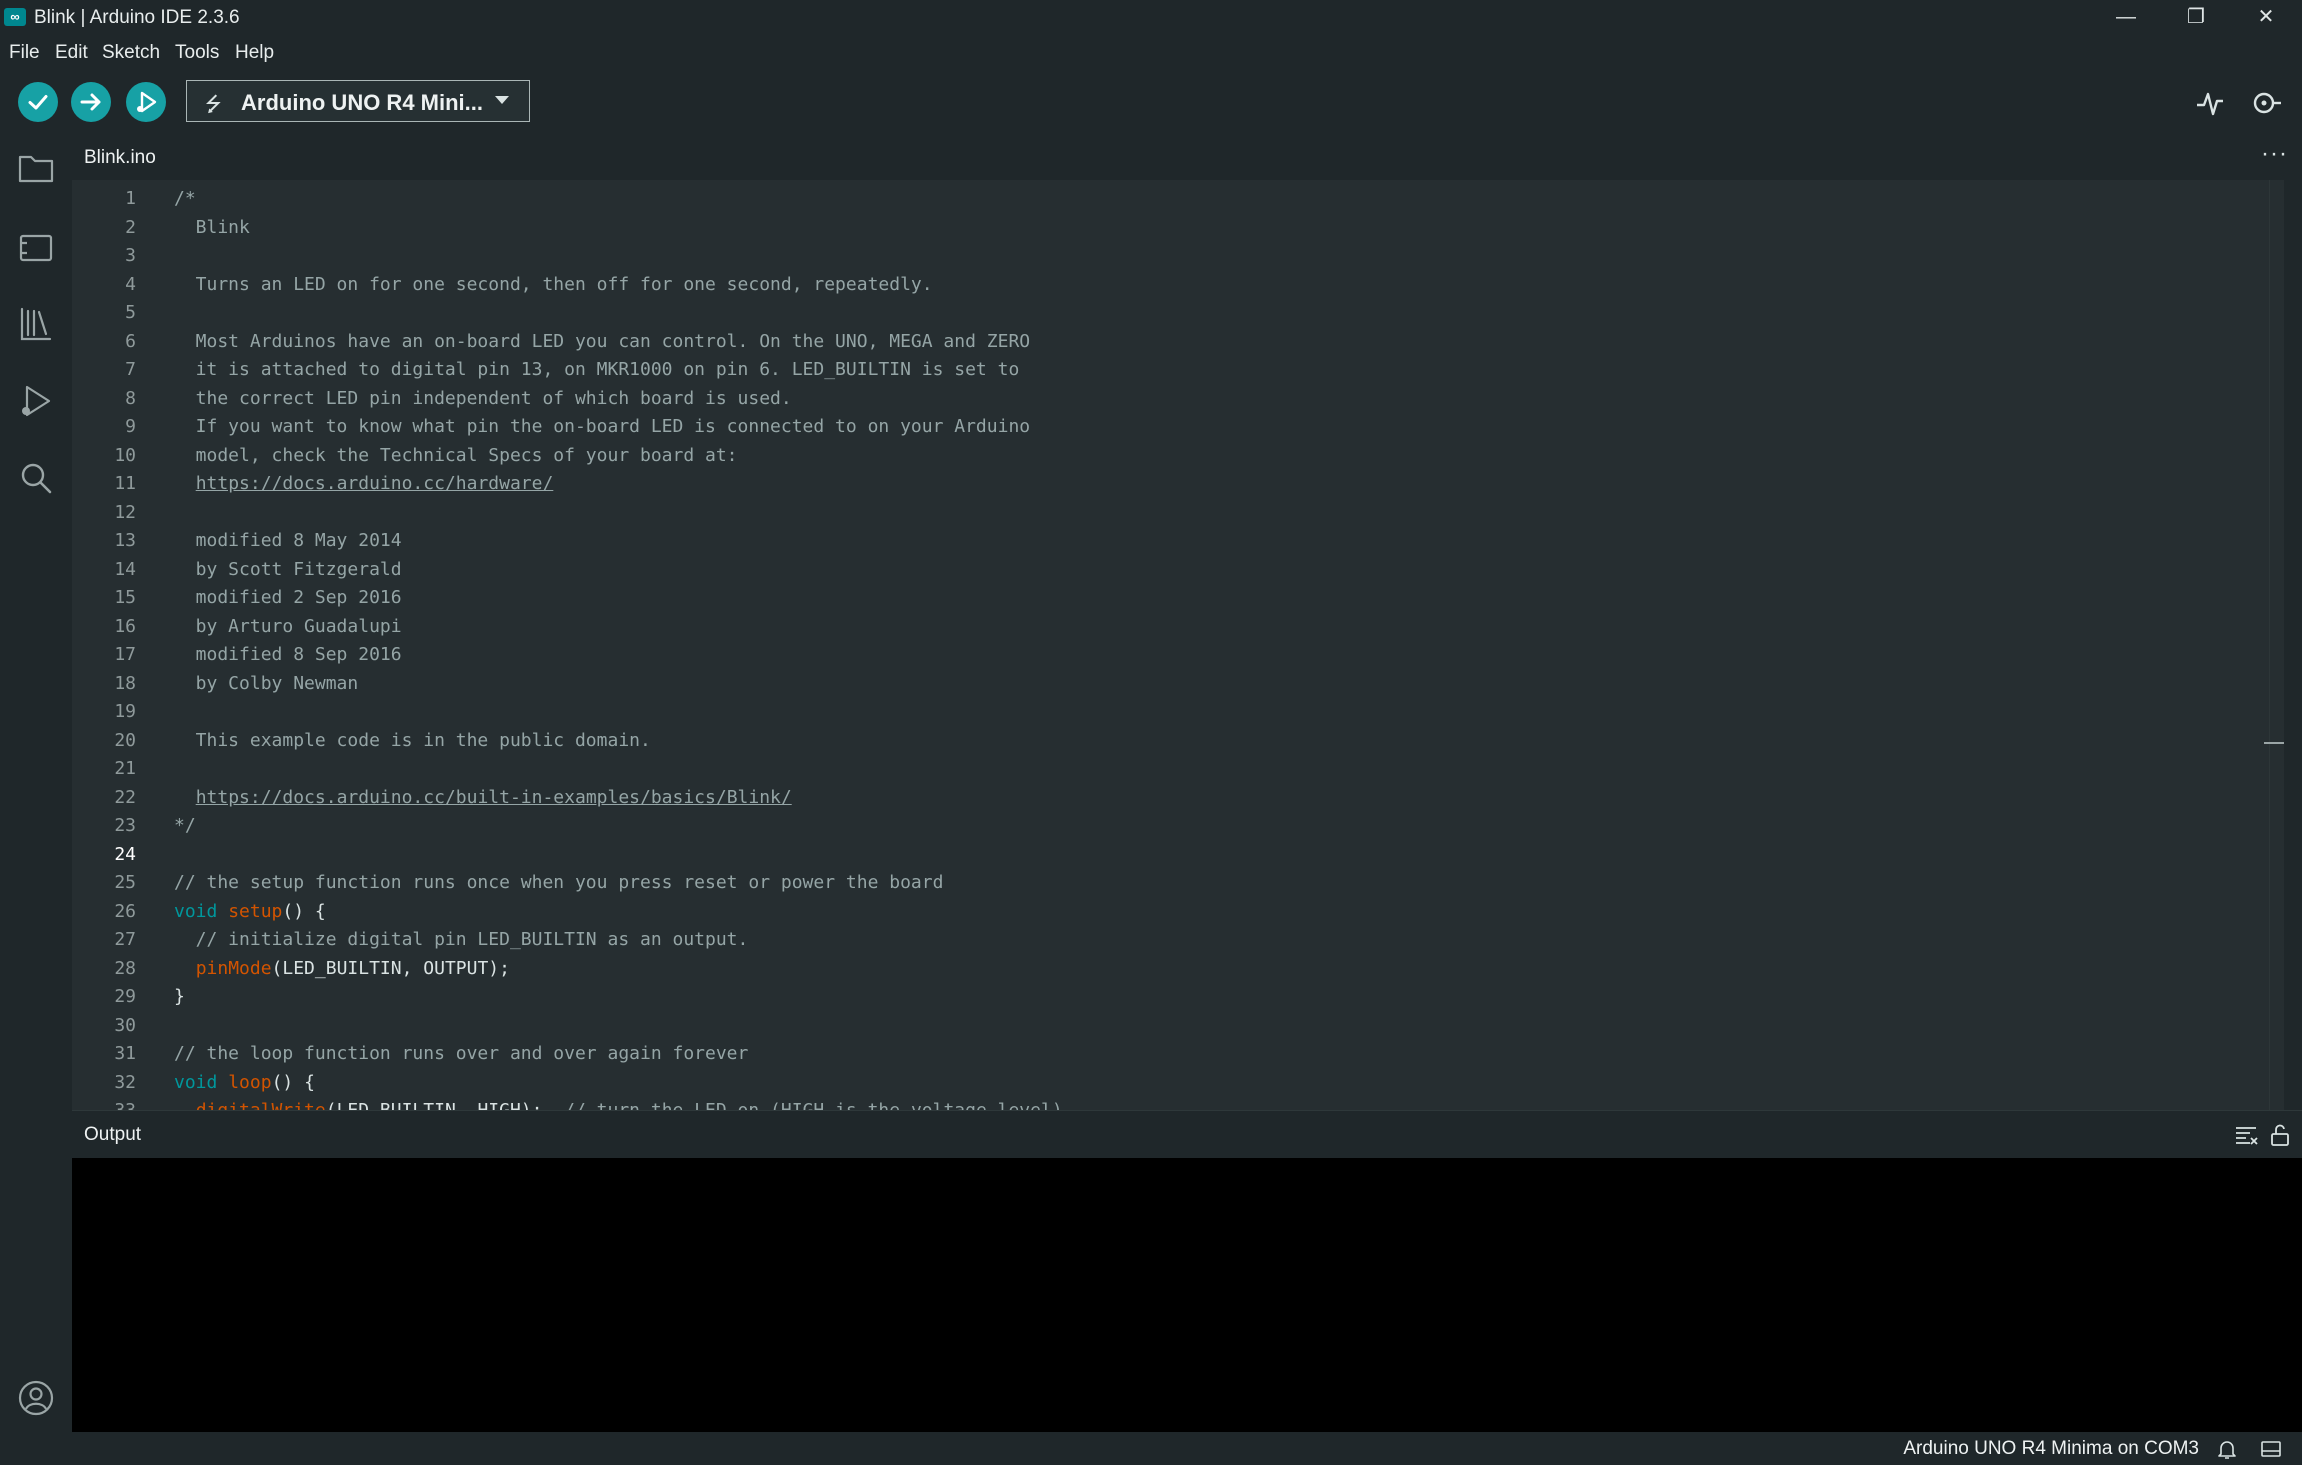 The width and height of the screenshot is (2302, 1465). I want to click on tab-blink-ino: Blink.ino, so click(120, 158).